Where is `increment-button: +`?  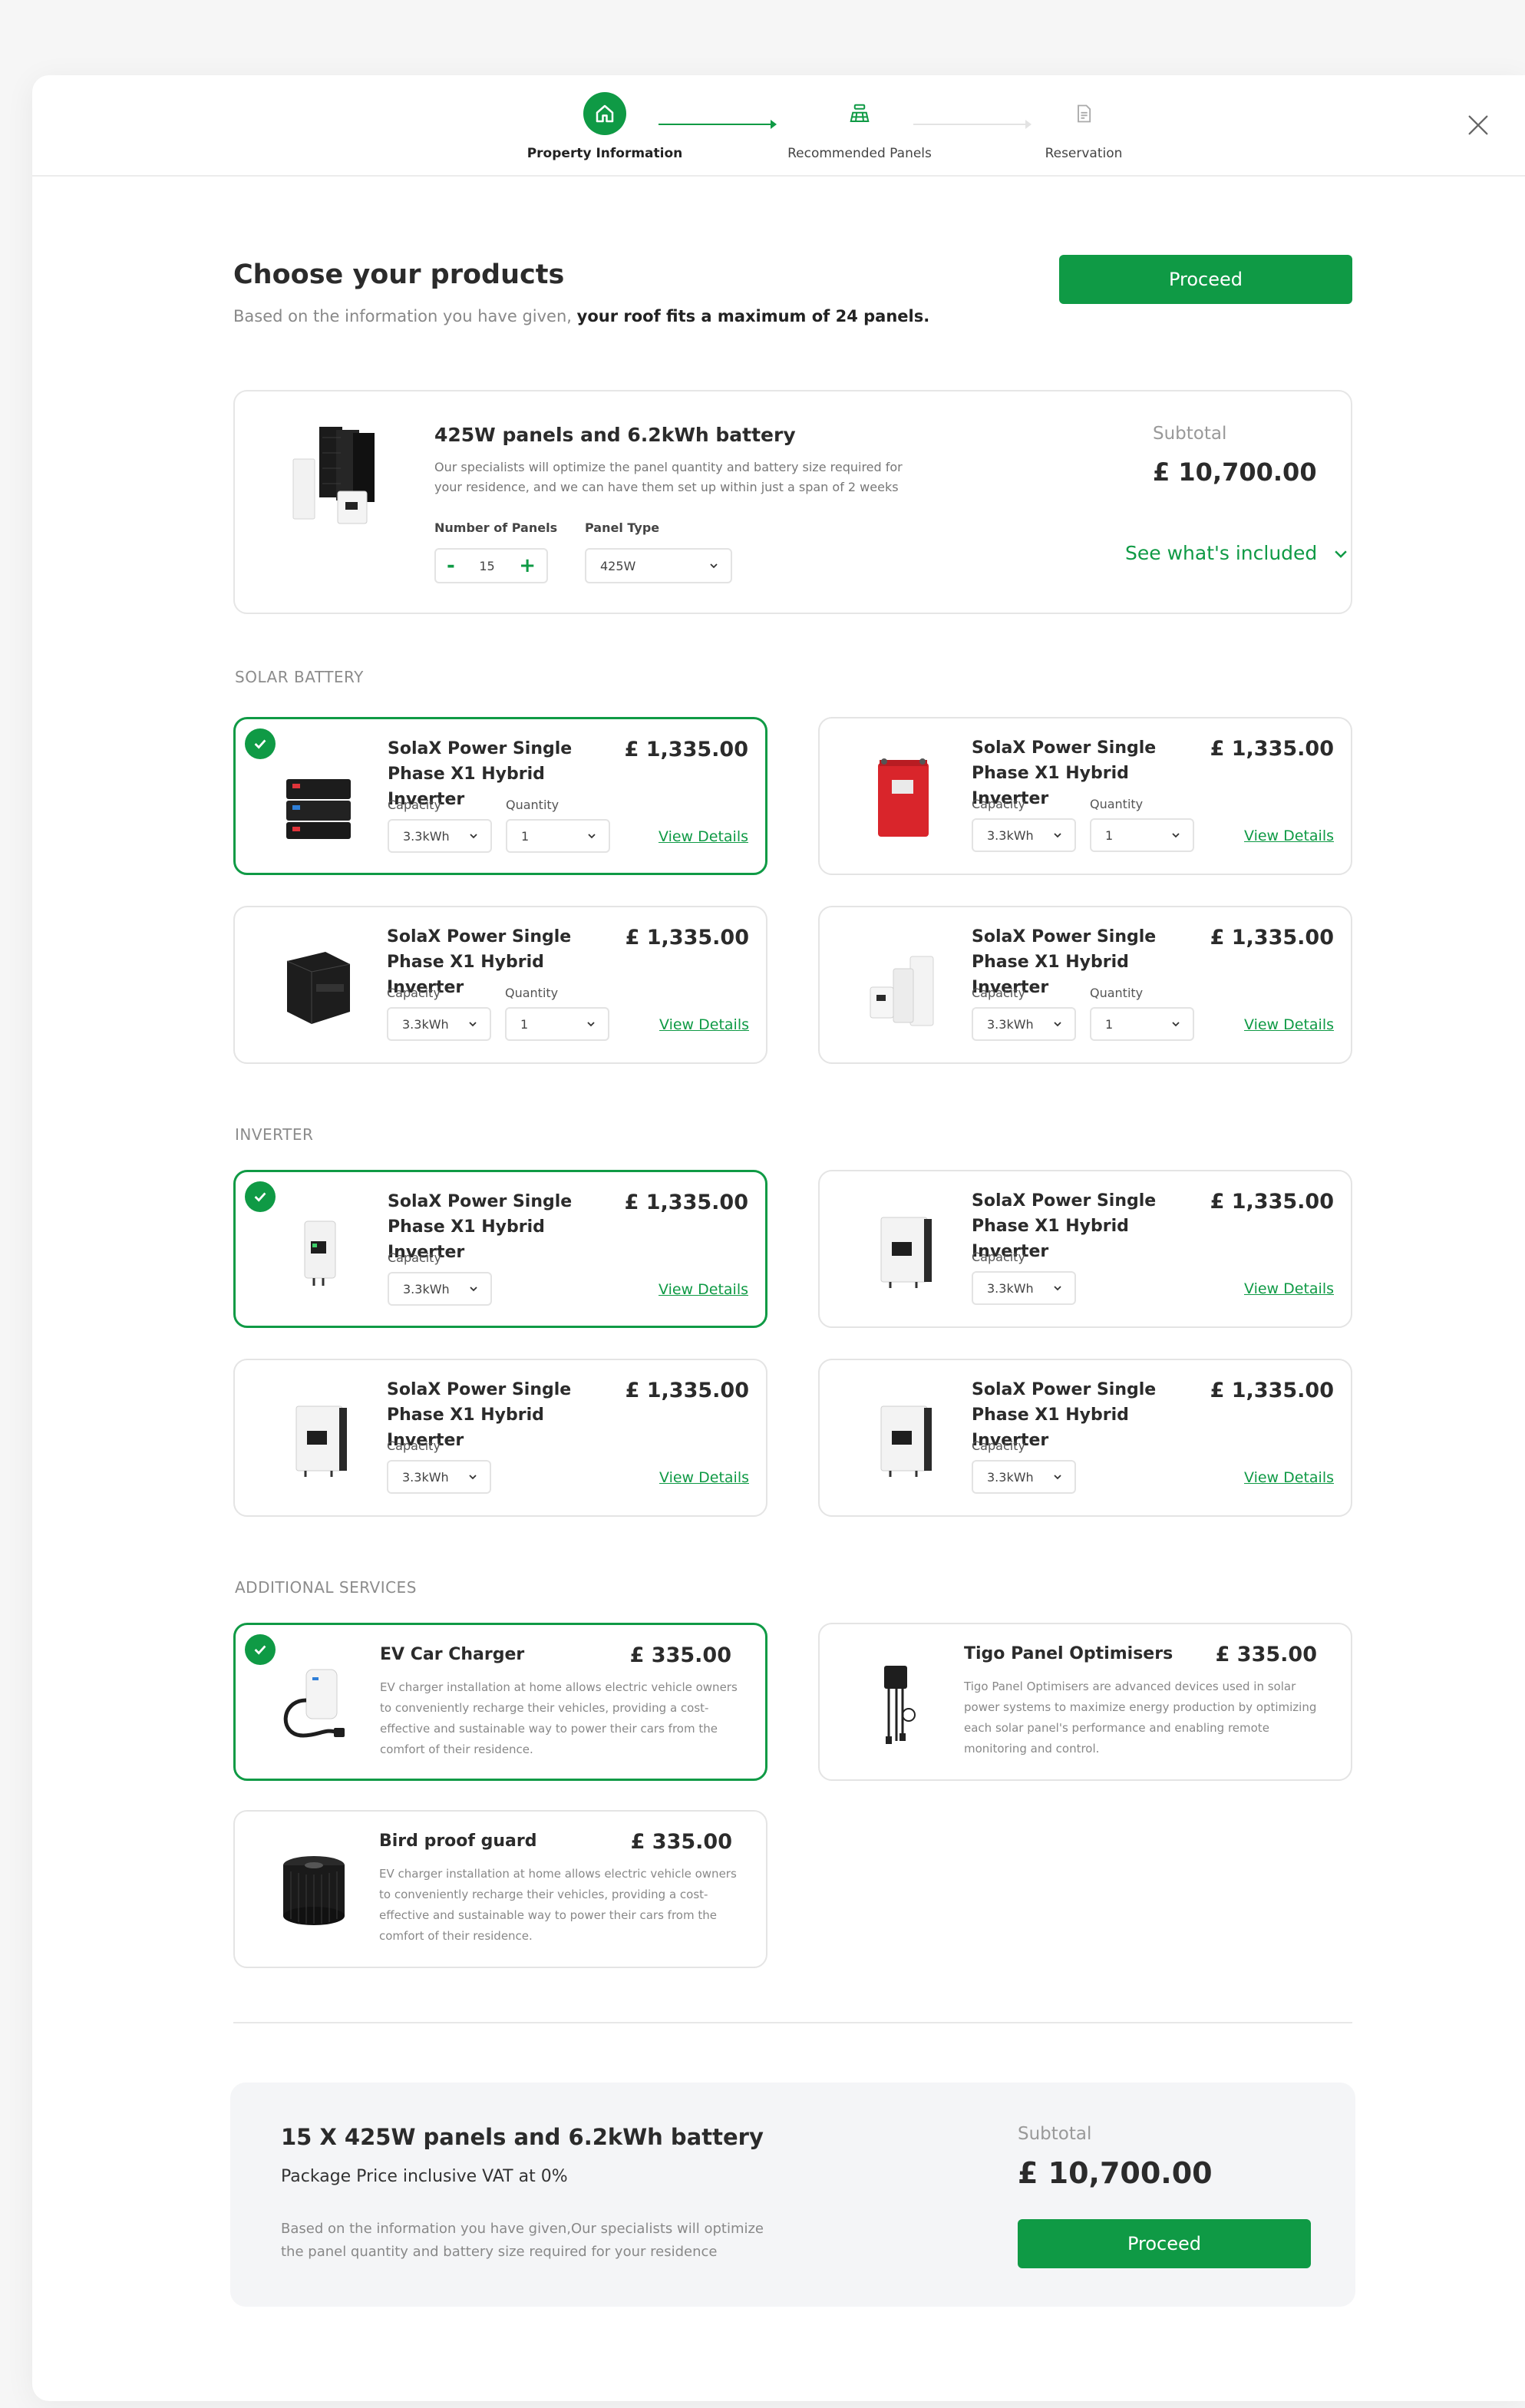
increment-button: + is located at coordinates (528, 566).